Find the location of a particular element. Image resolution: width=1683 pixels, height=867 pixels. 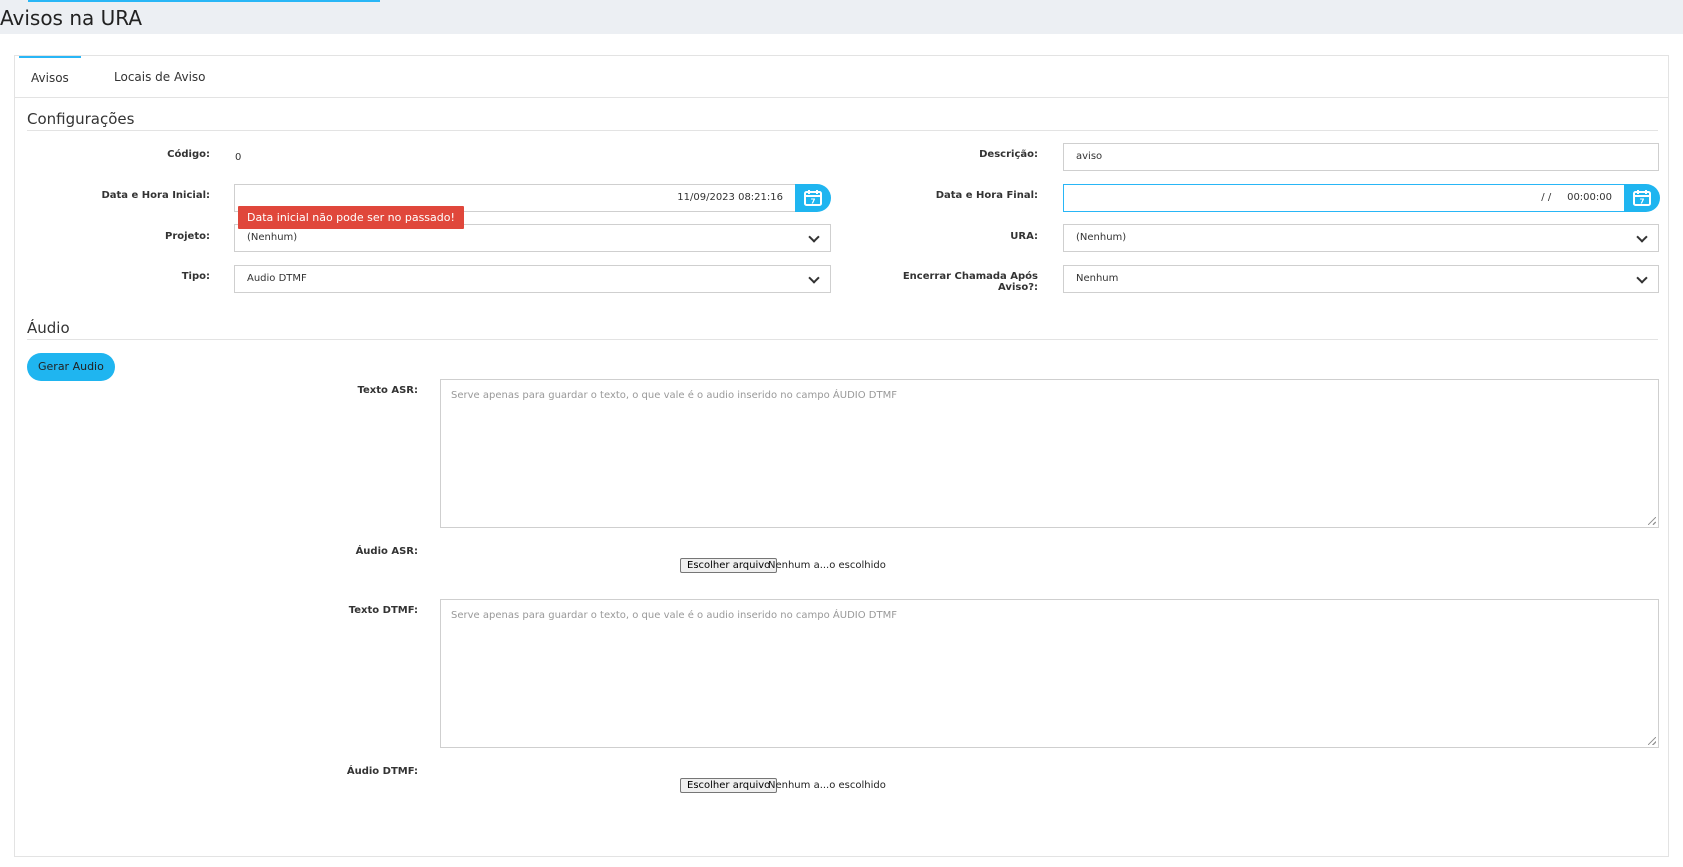

encerrar-label: Encerrar Chamada Após Aviso?: is located at coordinates (970, 282).